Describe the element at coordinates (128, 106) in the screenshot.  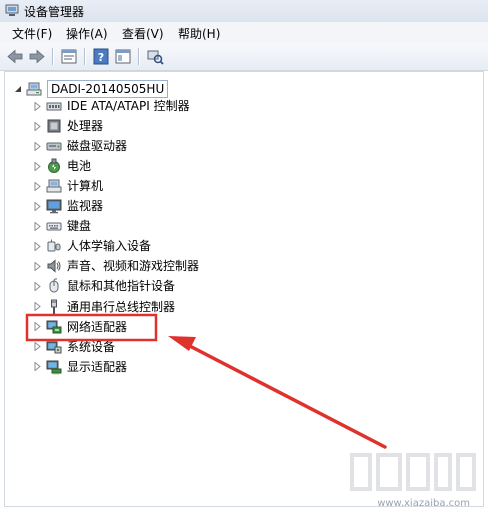
I see `tree-node-label: IDE ATA/ATAPI 控制器` at that location.